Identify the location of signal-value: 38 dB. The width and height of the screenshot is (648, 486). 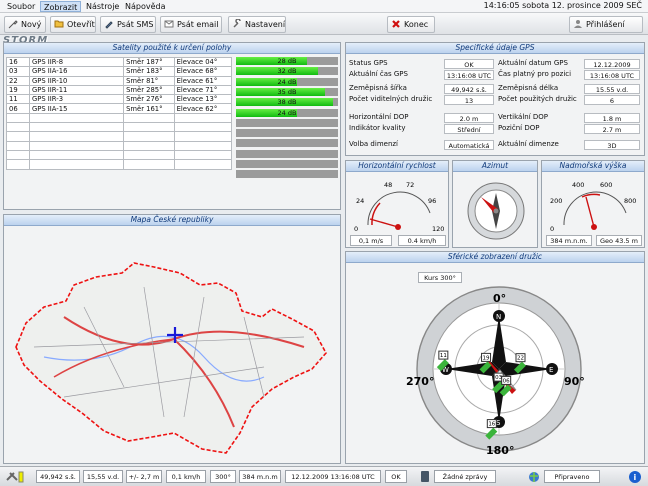
(287, 102).